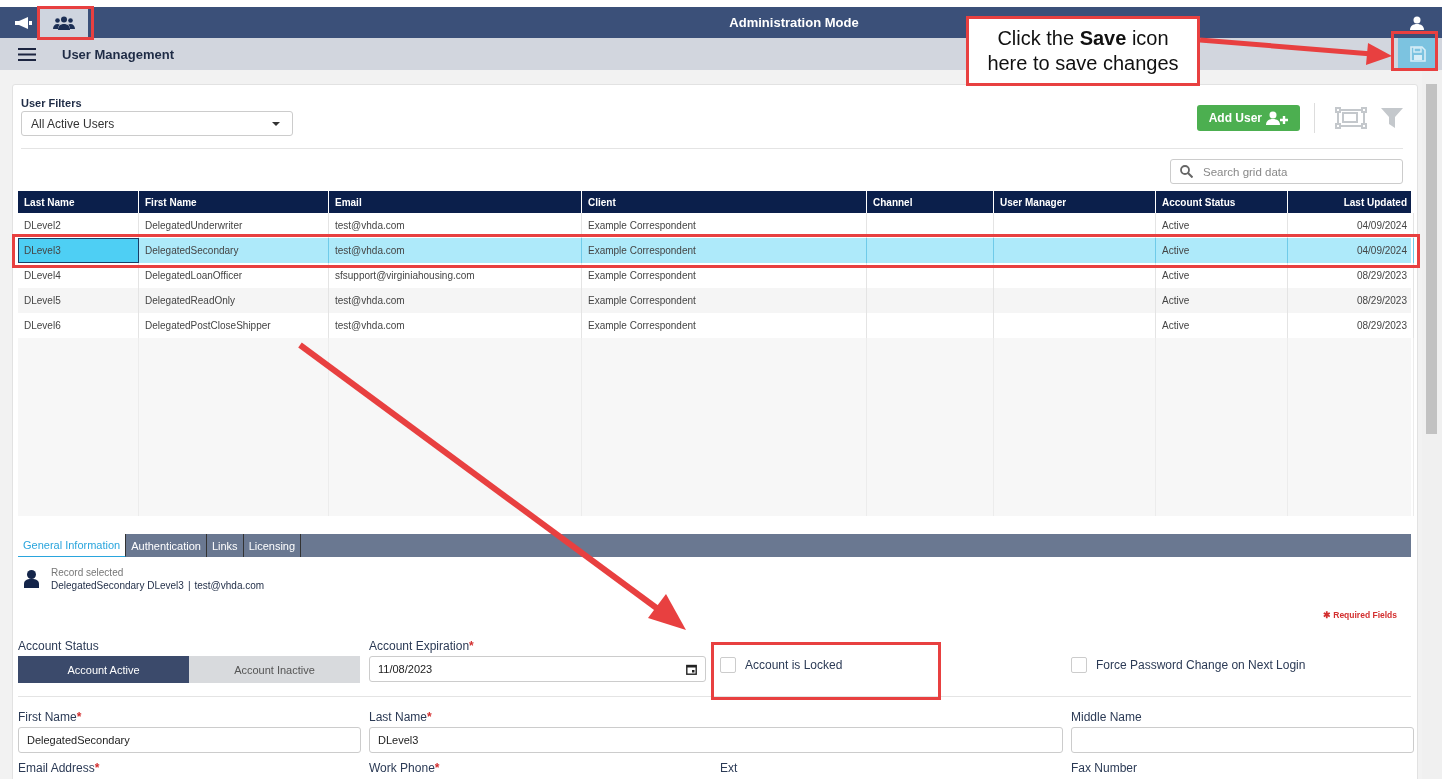 The height and width of the screenshot is (780, 1442). Describe the element at coordinates (794, 22) in the screenshot. I see `window-title: Administration Mode` at that location.